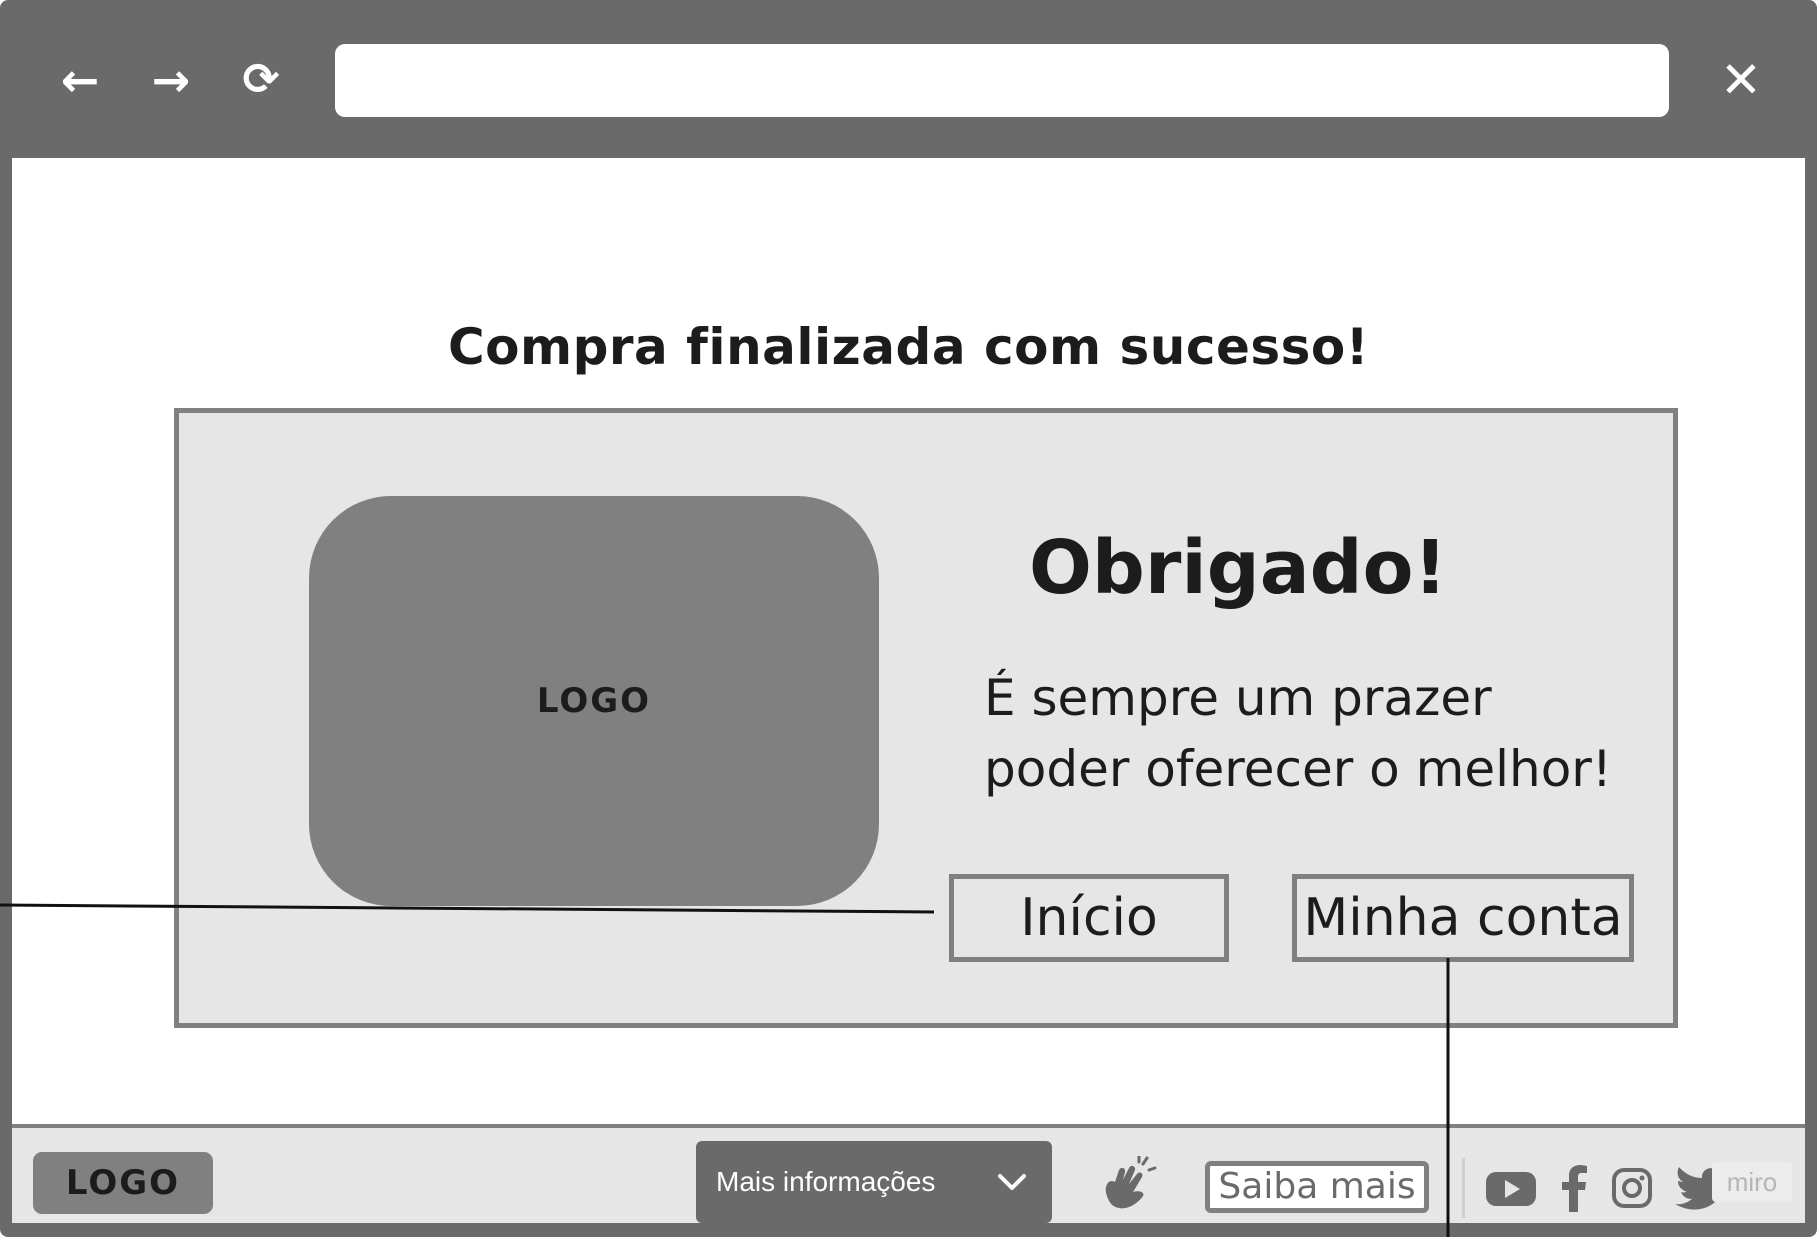 The image size is (1817, 1237). I want to click on home-button: Início, so click(1089, 918).